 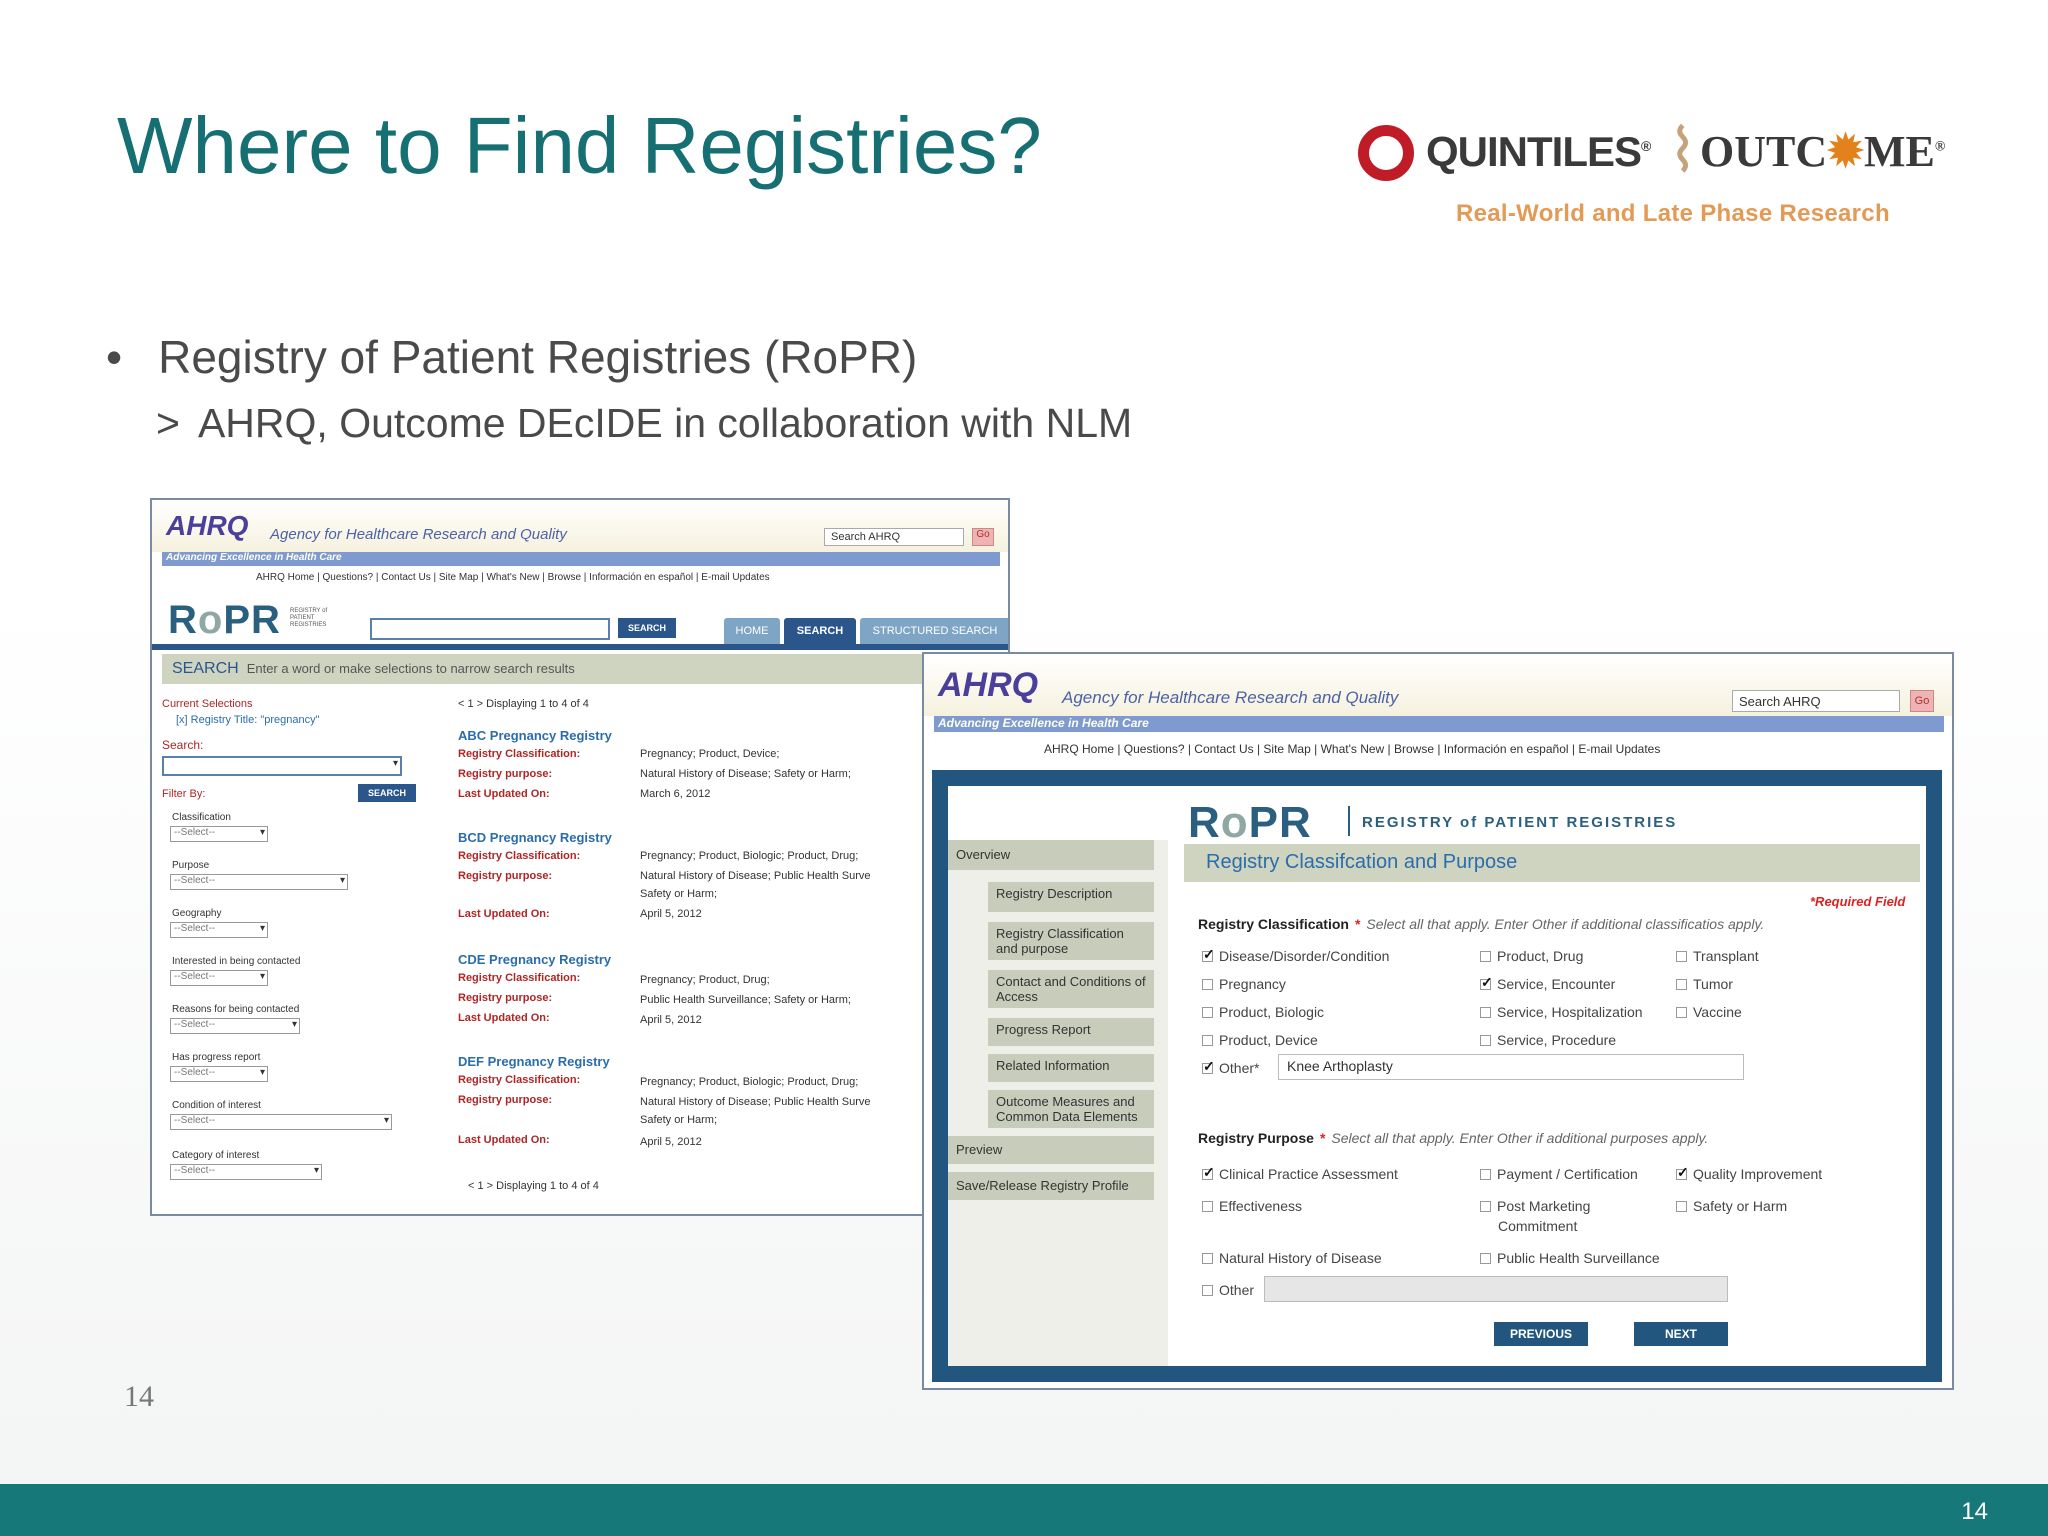 I want to click on ropr-search-button: SEARCH, so click(x=647, y=628).